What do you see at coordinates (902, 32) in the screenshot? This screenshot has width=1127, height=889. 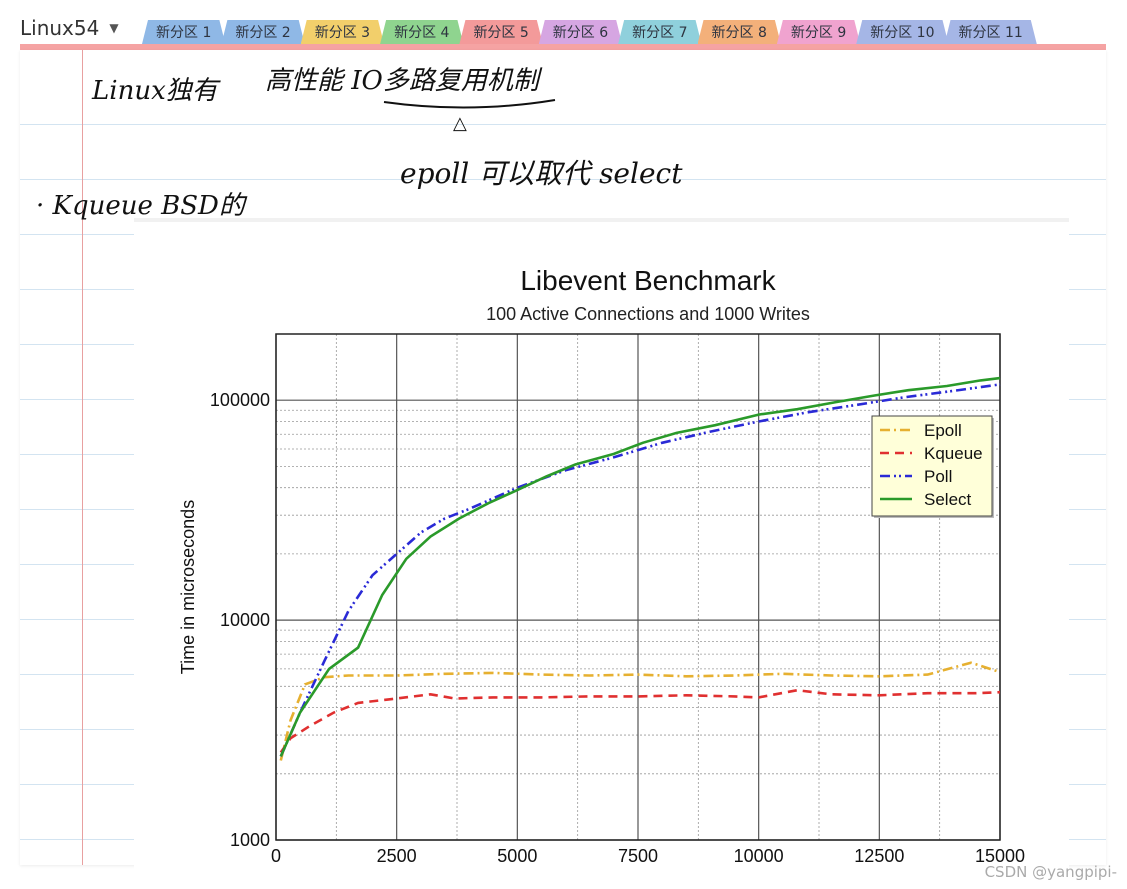 I see `tab-section-10: 新分区 10` at bounding box center [902, 32].